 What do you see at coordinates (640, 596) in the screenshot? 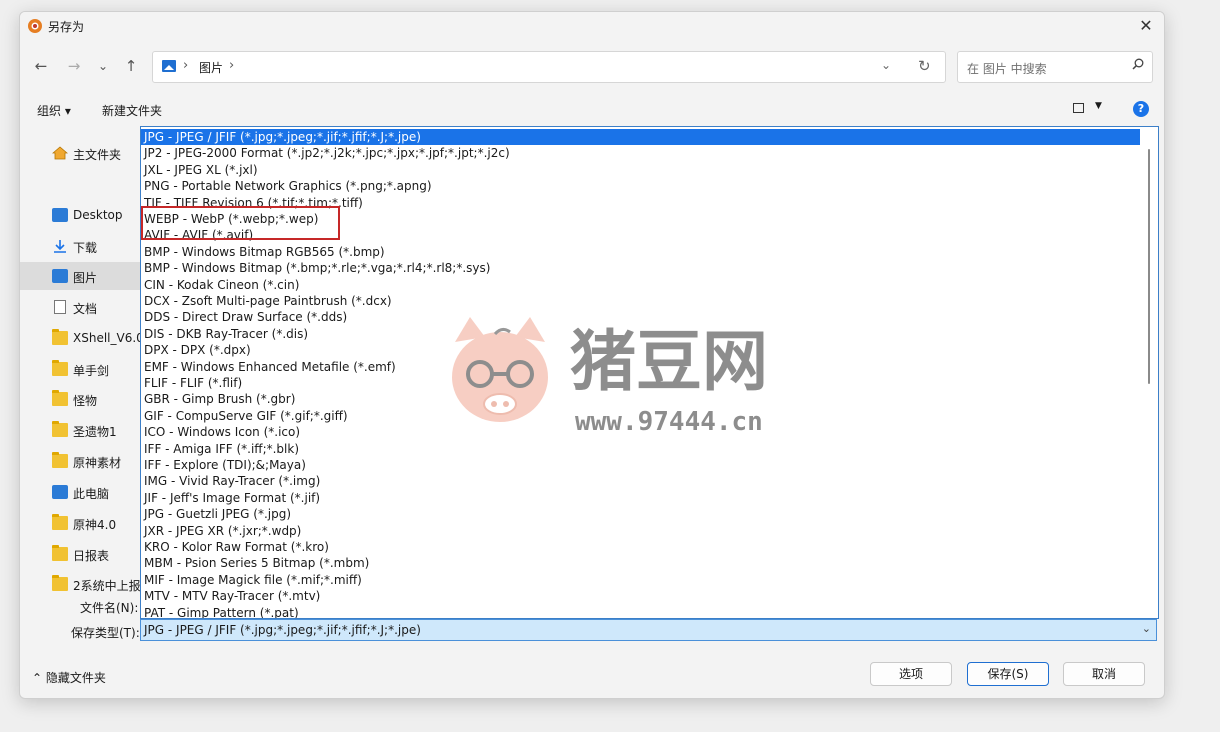
I see `filetype-option: MTV - MTV Ray-Tracer (*.mtv)` at bounding box center [640, 596].